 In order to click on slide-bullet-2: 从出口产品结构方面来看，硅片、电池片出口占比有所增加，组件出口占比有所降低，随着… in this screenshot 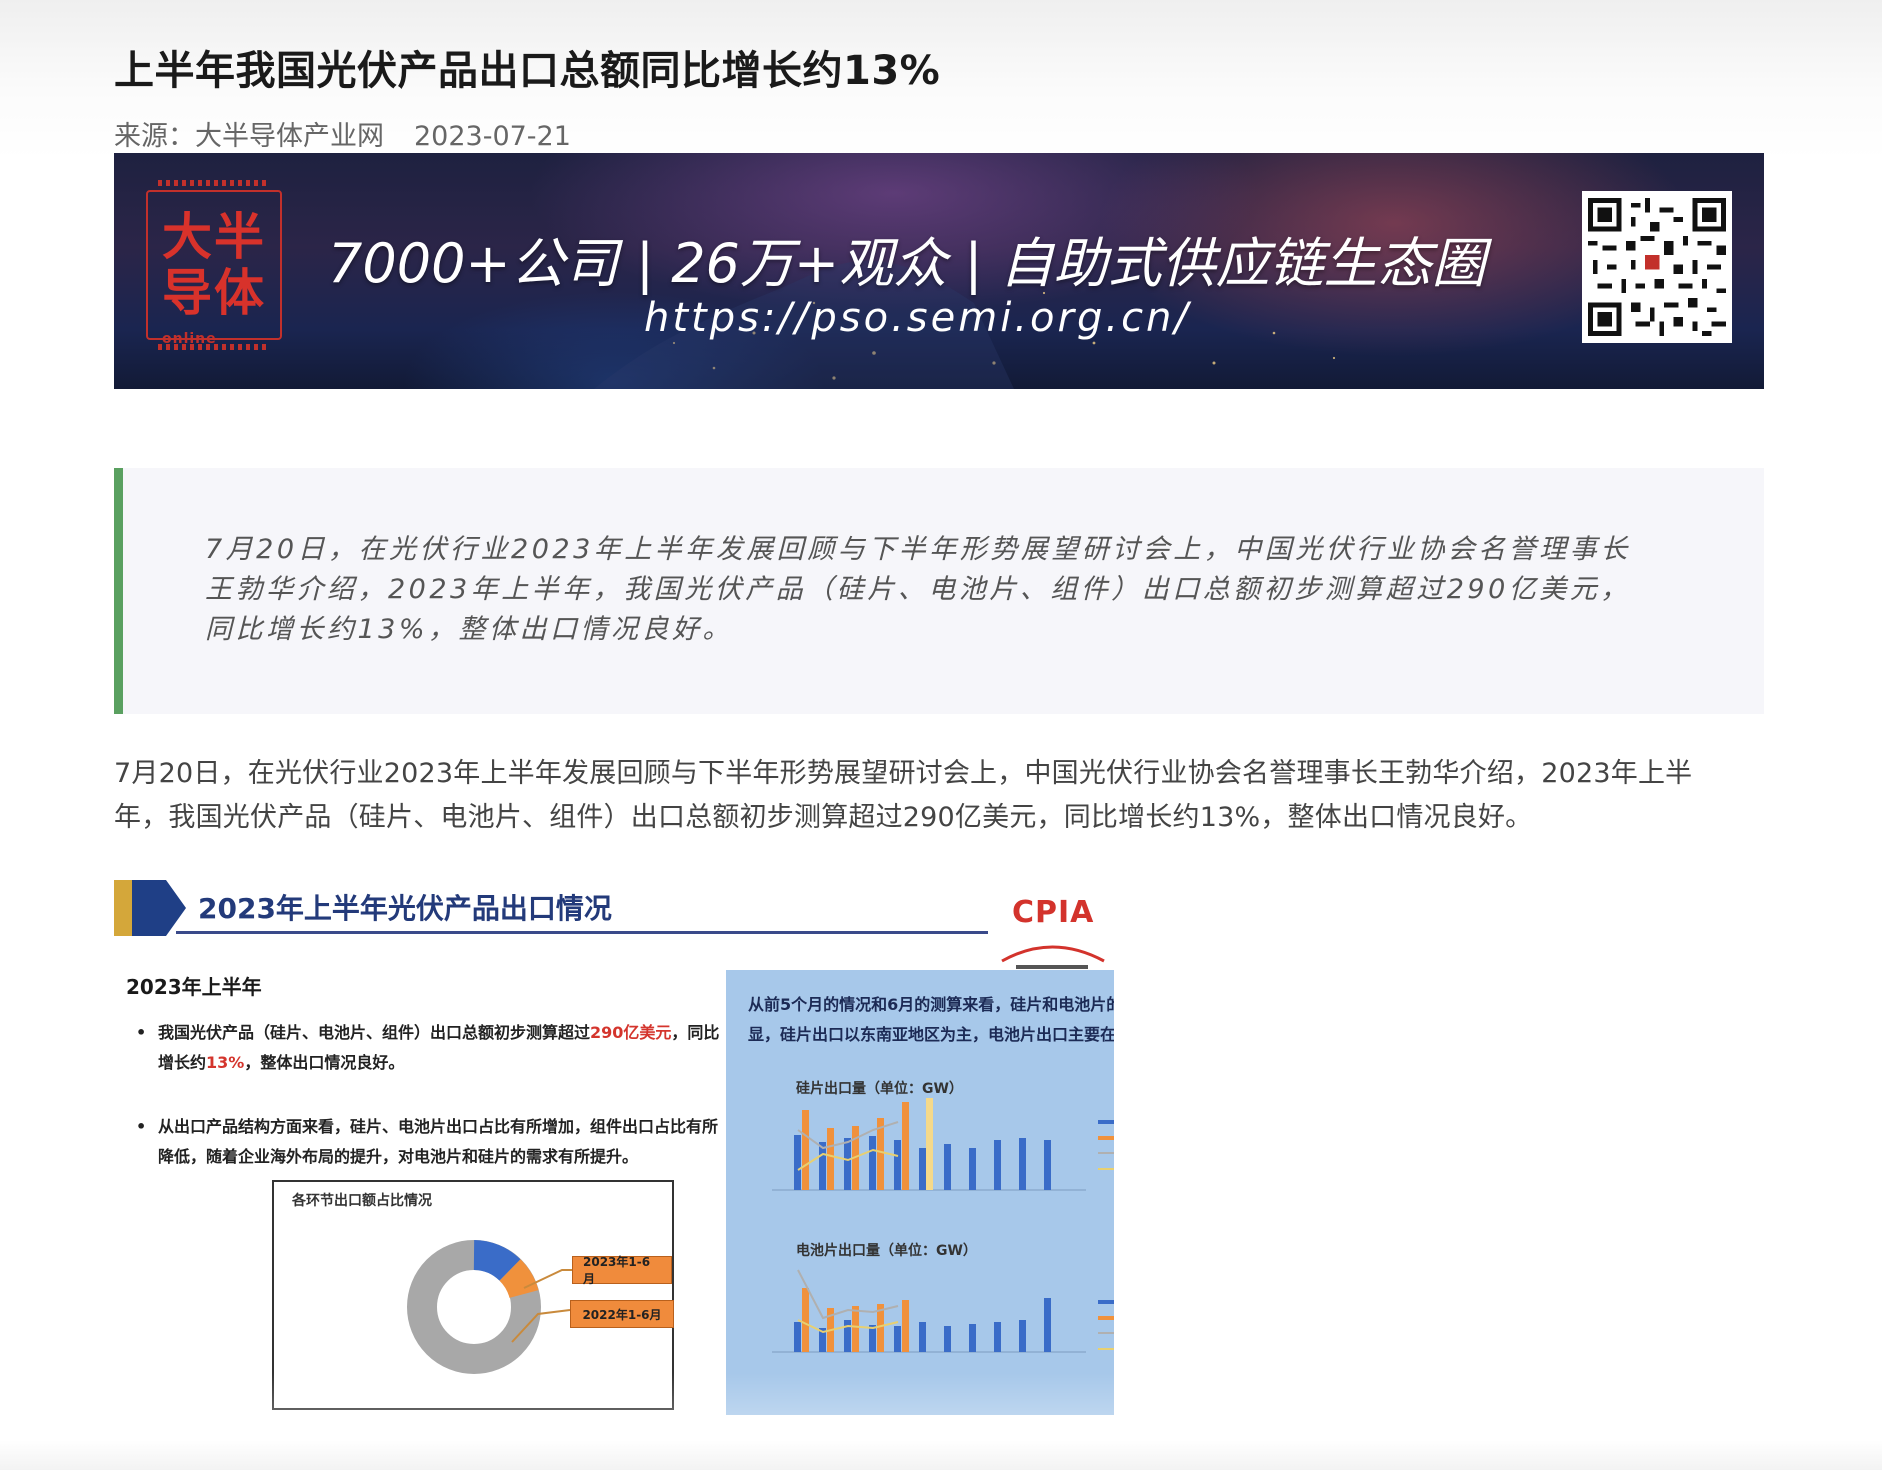, I will do `click(426, 1142)`.